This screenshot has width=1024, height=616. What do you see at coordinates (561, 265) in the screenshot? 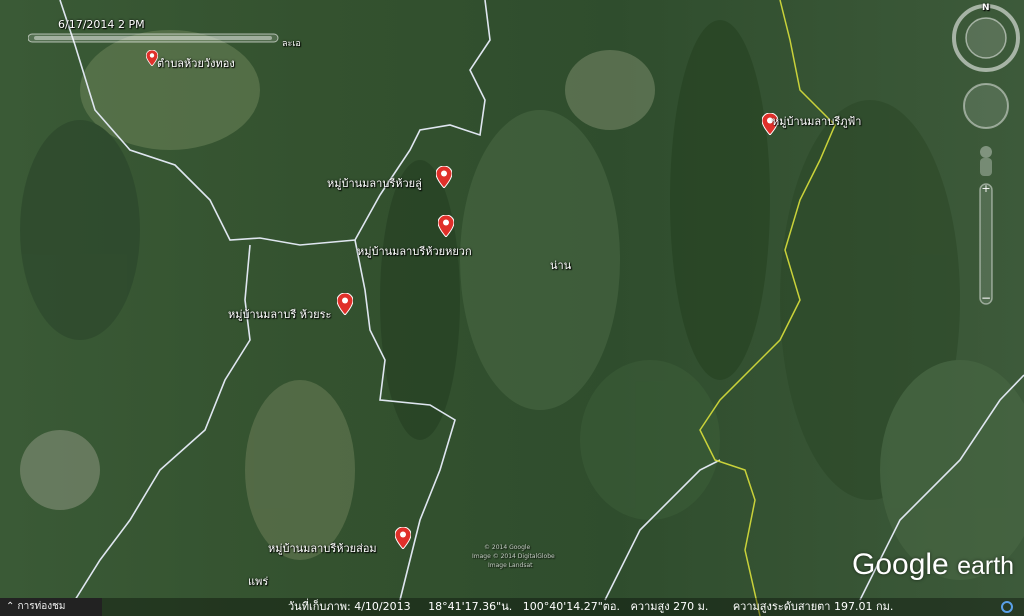
I see `region-label-nan: น่าน` at bounding box center [561, 265].